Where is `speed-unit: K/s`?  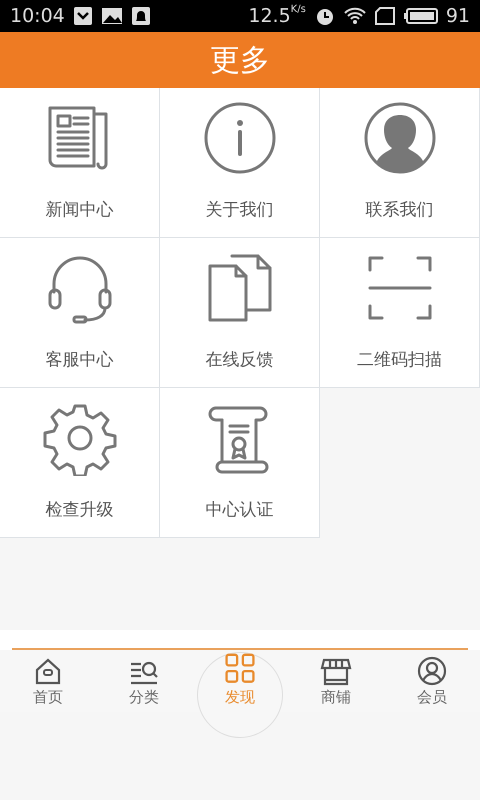 speed-unit: K/s is located at coordinates (298, 9).